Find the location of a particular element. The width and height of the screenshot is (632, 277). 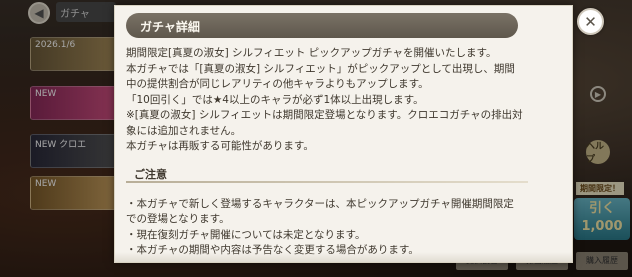

description-line: 本ガチャでは「[真夏の淑女] シルフィエット」がピックアップとして出現し、期間 is located at coordinates (320, 68).